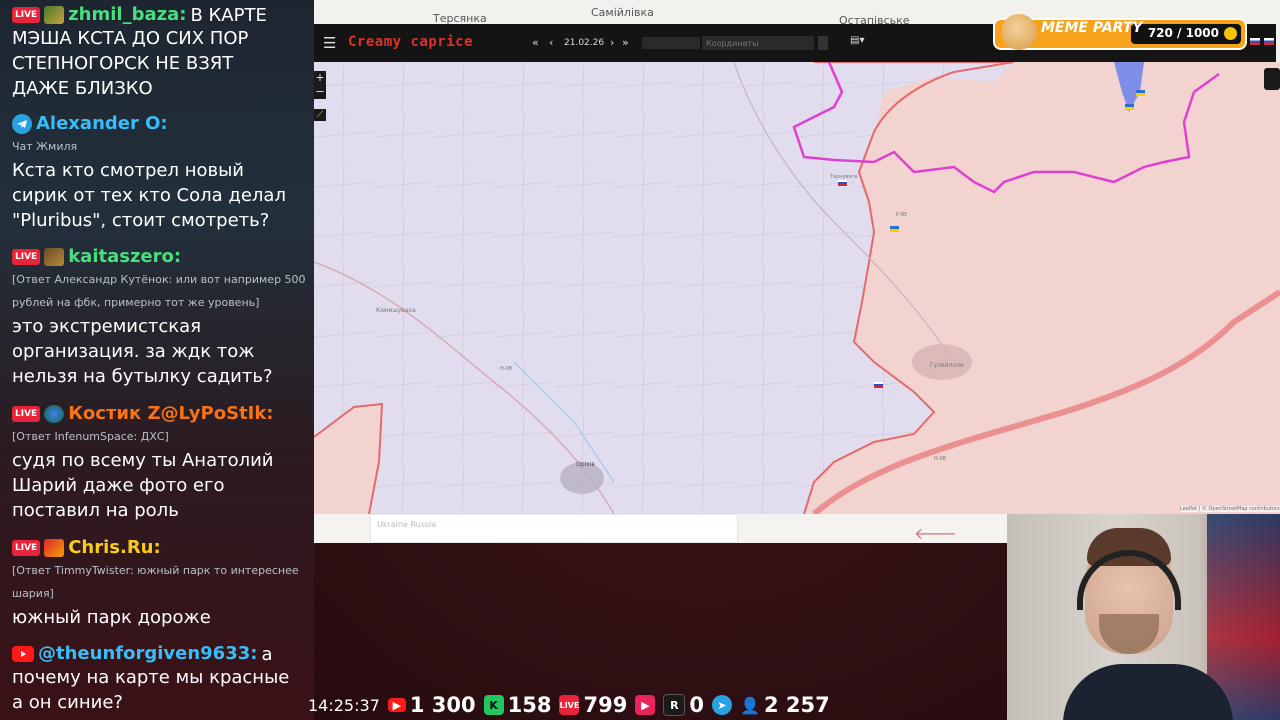 This screenshot has width=1280, height=720. I want to click on telegram-icon, so click(22, 124).